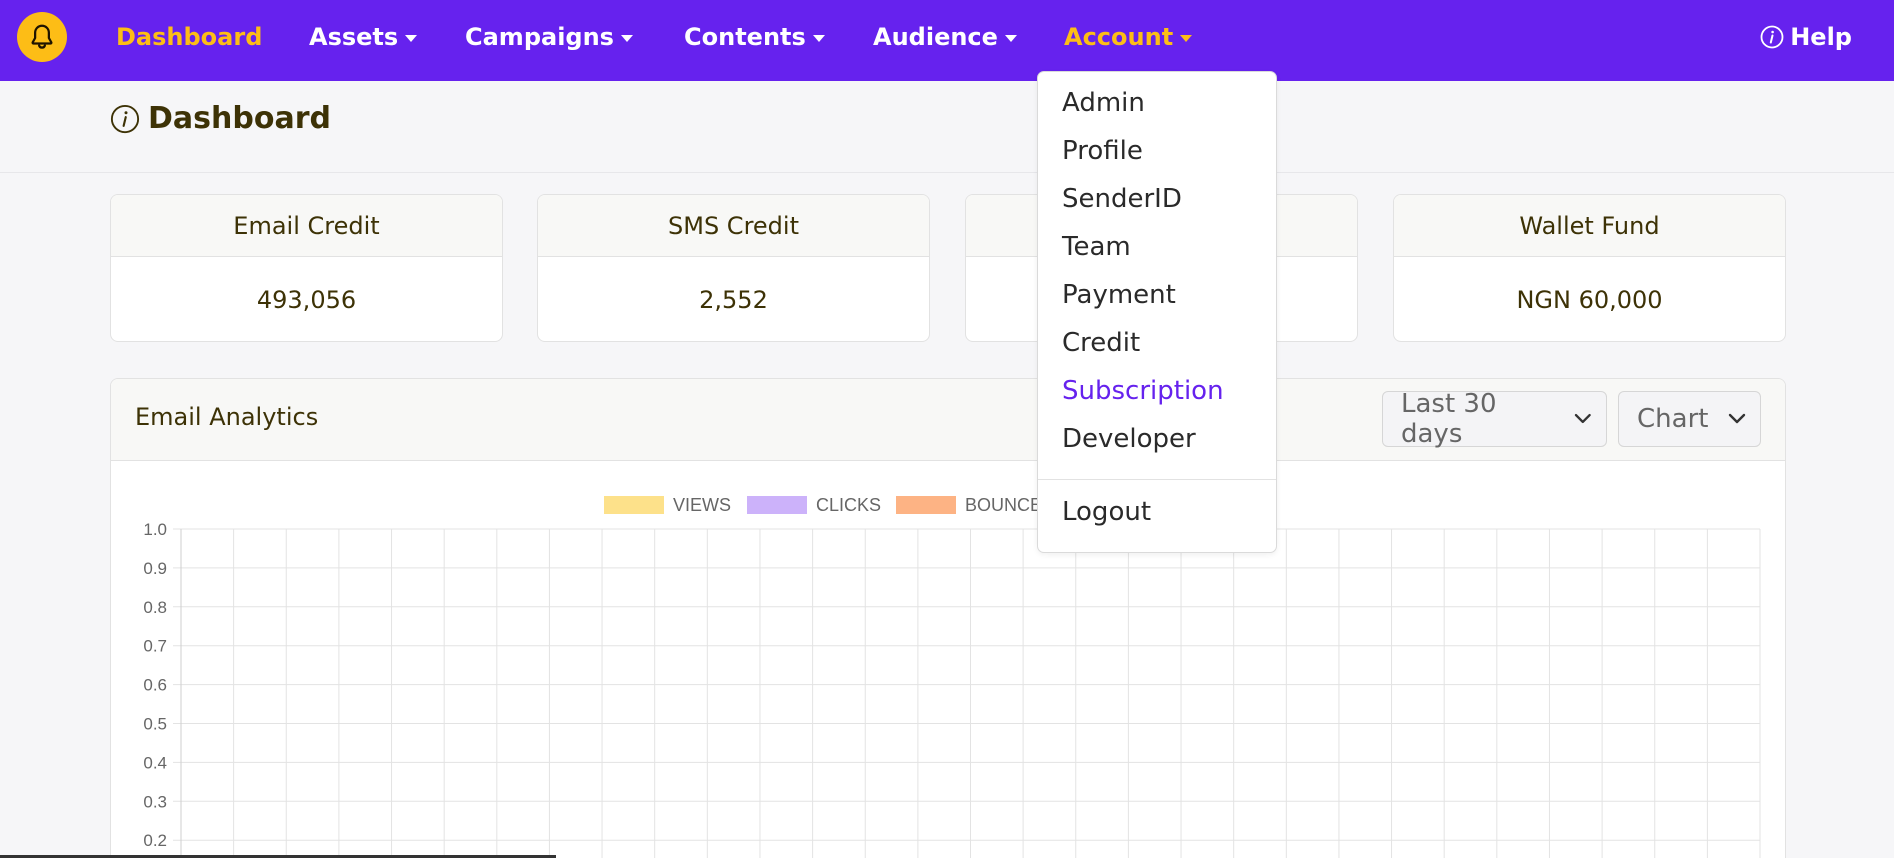 The height and width of the screenshot is (858, 1894). I want to click on card-title: Email Credit, so click(306, 226).